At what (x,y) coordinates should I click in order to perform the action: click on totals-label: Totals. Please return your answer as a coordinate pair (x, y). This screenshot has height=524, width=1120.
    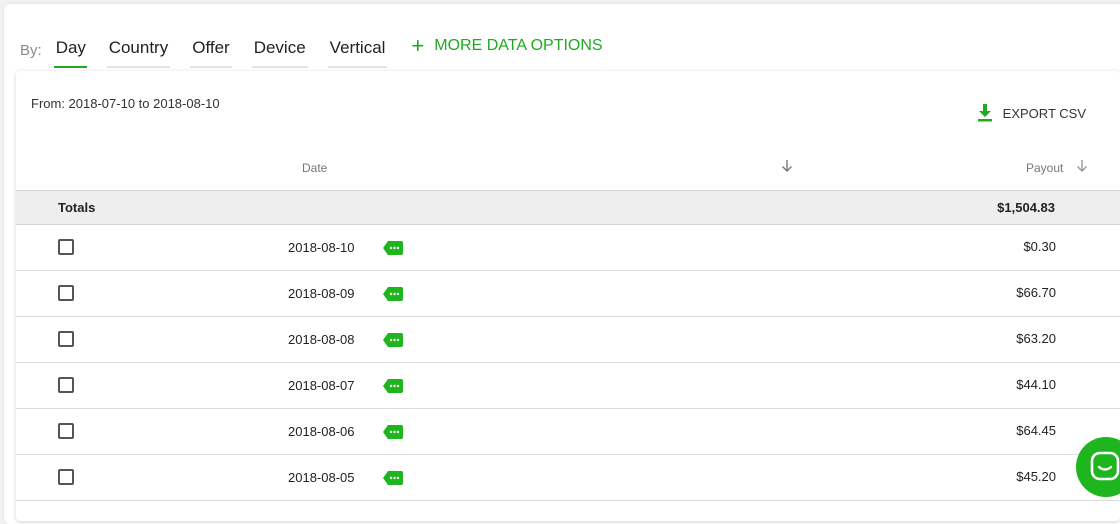
    Looking at the image, I should click on (77, 207).